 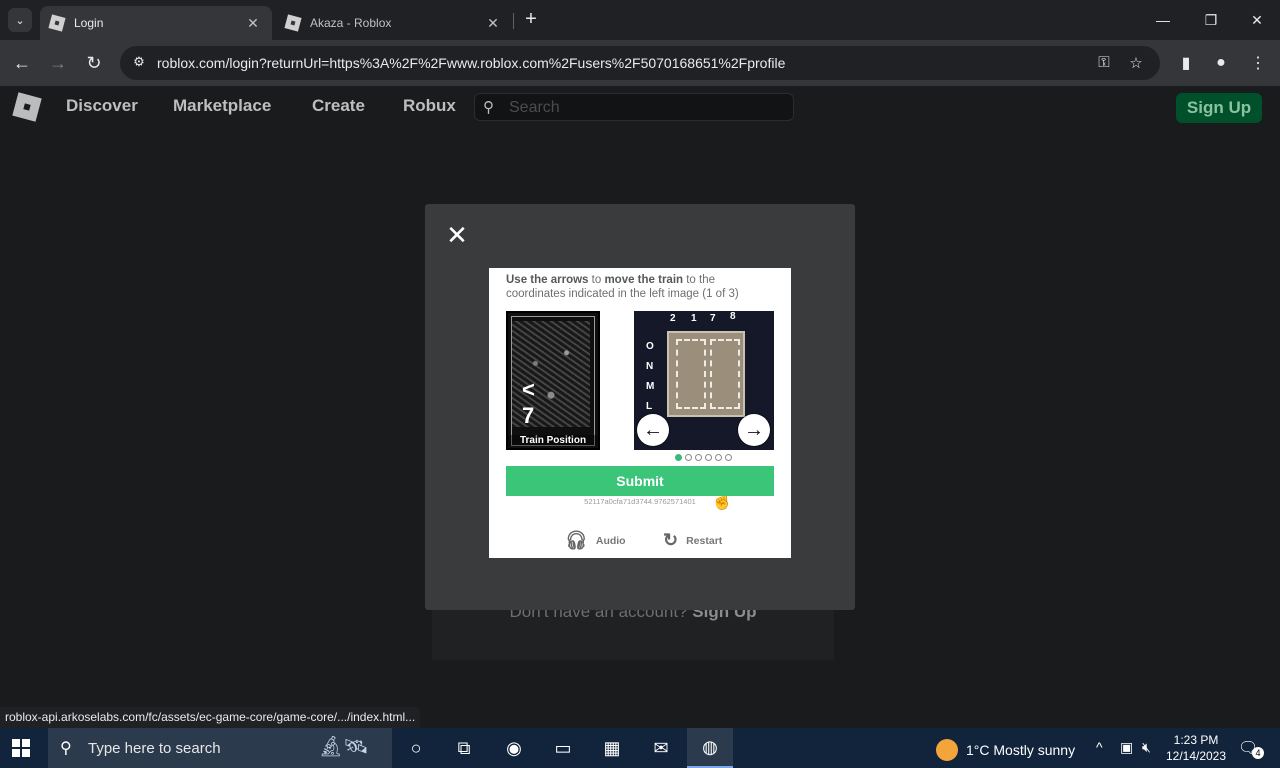 I want to click on minimize-icon: —, so click(x=1163, y=20).